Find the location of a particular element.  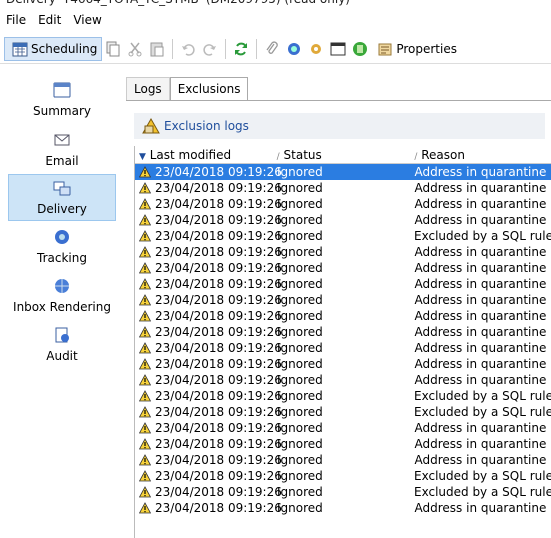

scheduling-label: Scheduling is located at coordinates (64, 49).